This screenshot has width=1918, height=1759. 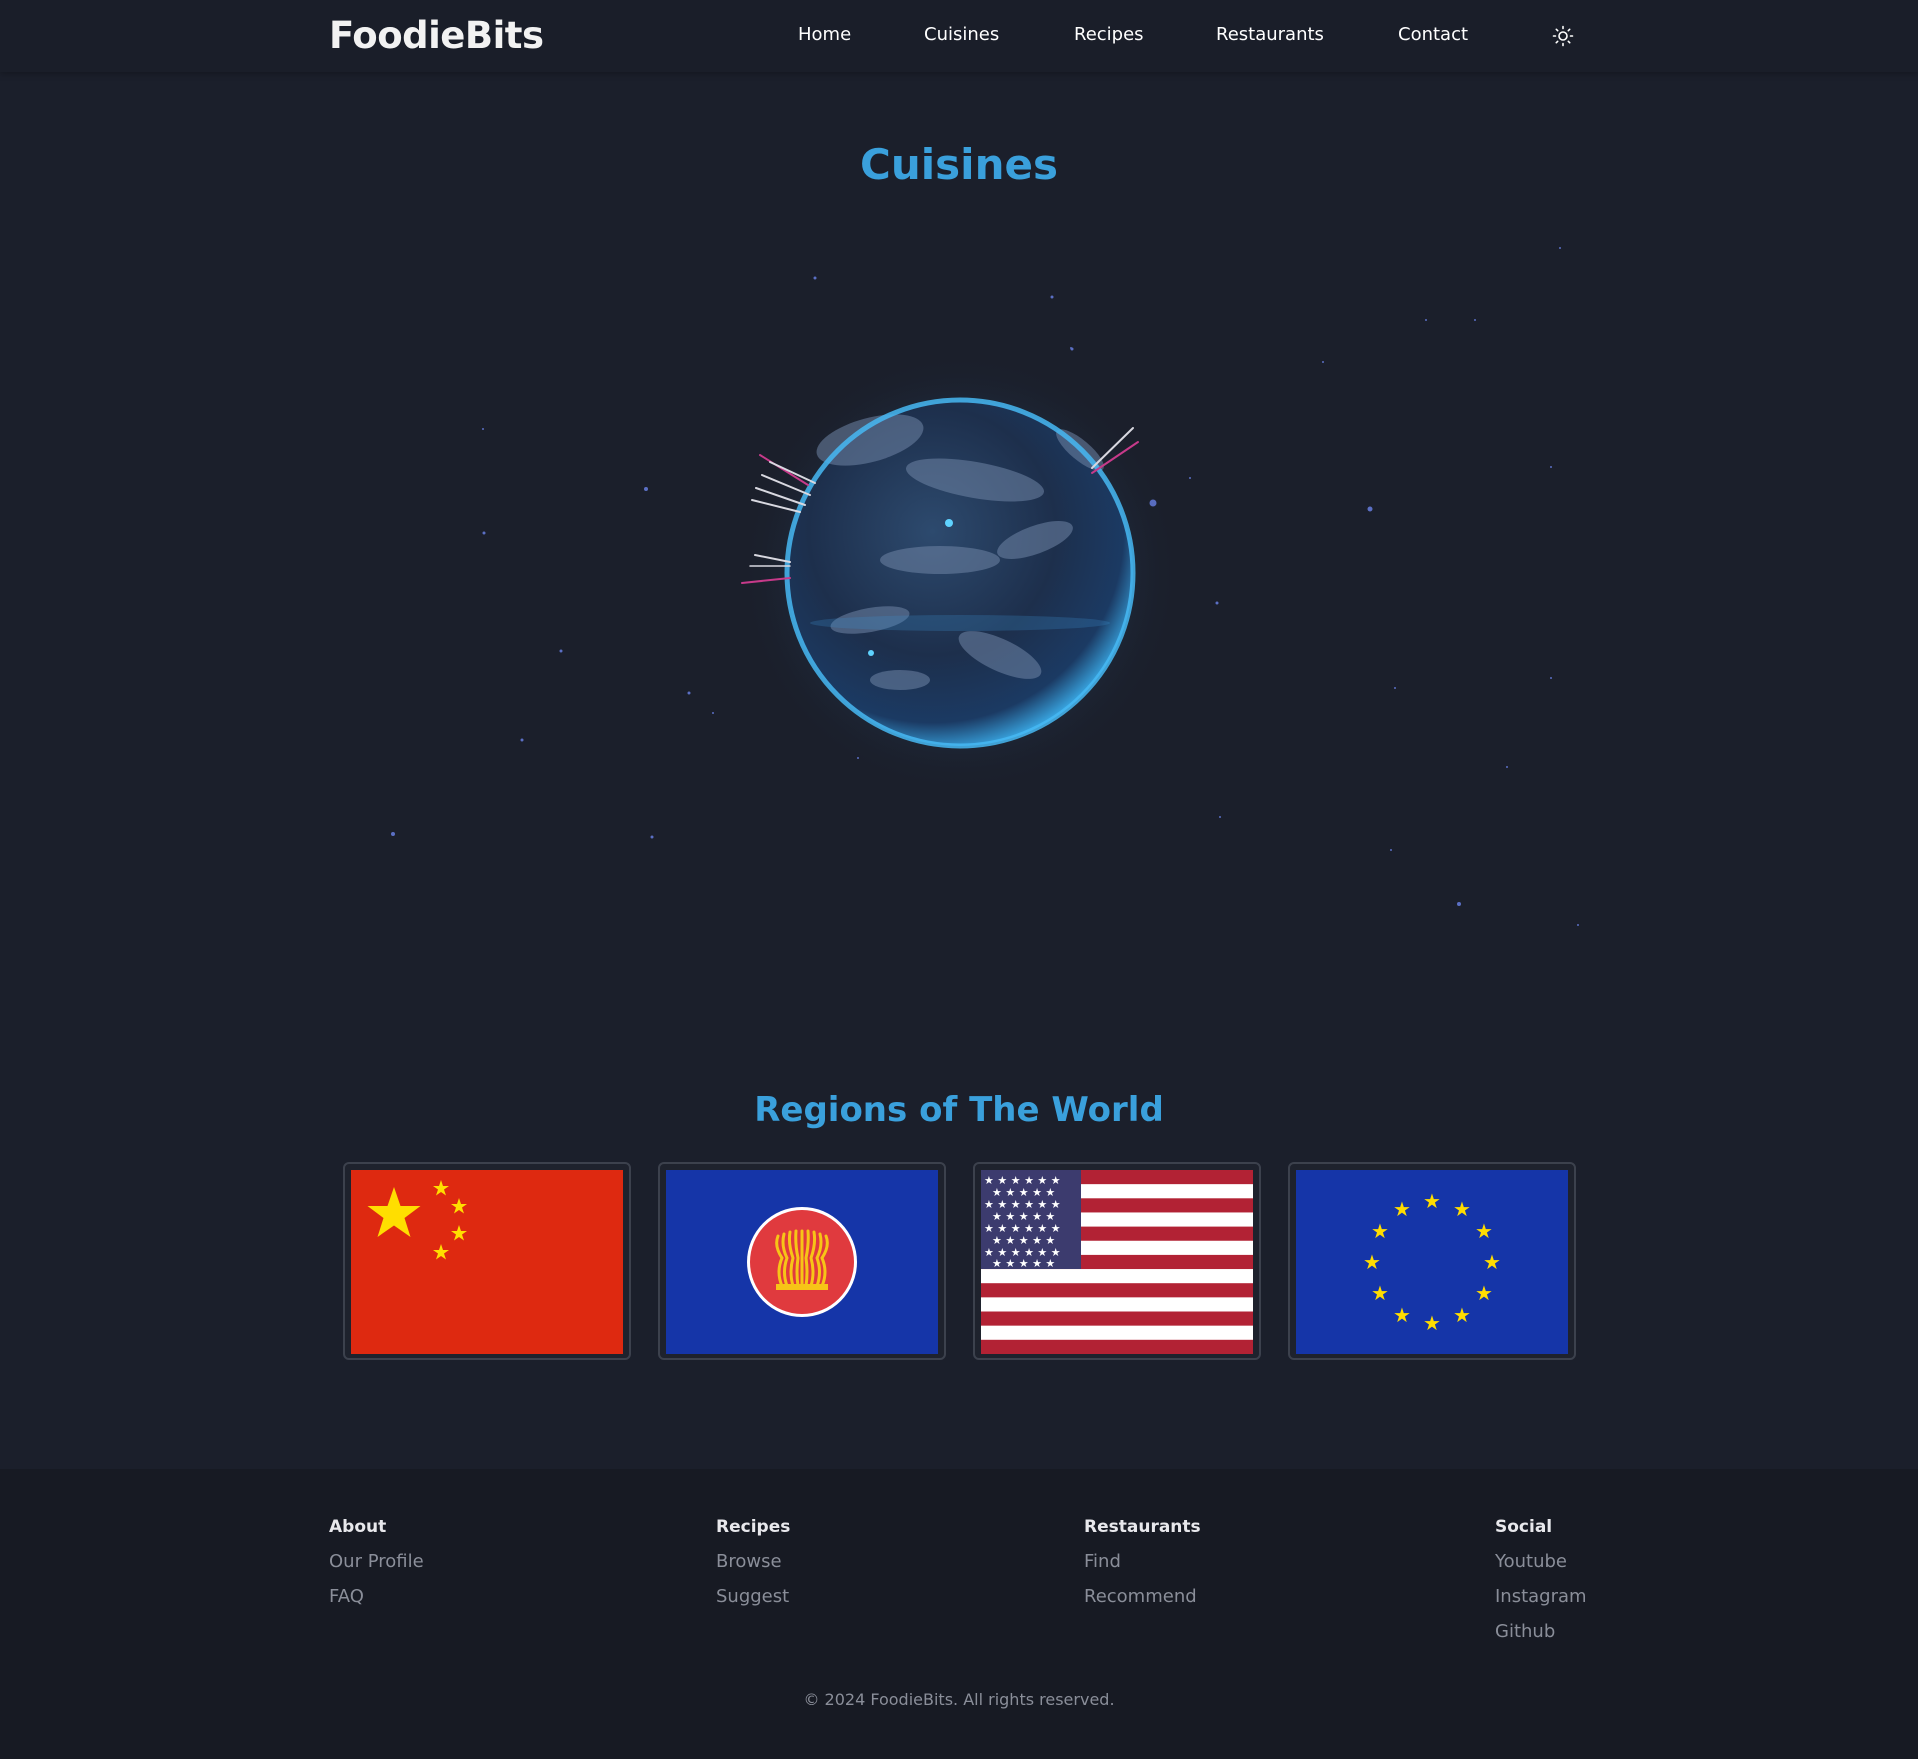 I want to click on footer-link-our-profile: Our Profile, so click(x=376, y=1561).